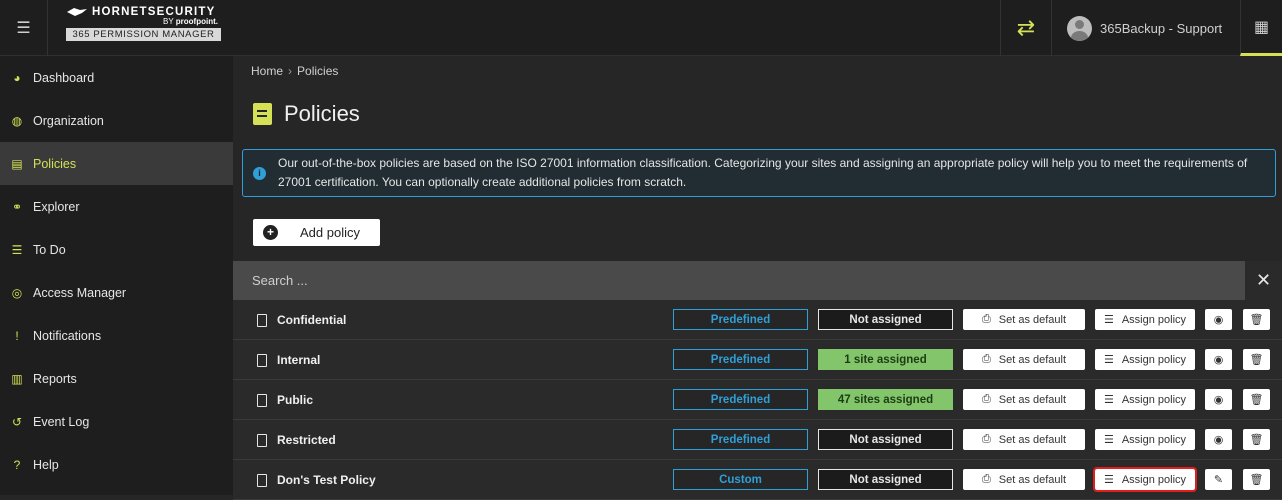  I want to click on policy-icon, so click(262, 114).